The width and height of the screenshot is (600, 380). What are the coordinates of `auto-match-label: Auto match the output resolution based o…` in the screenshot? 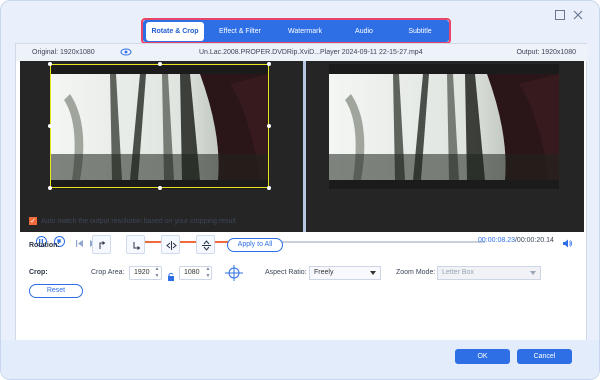 It's located at (138, 221).